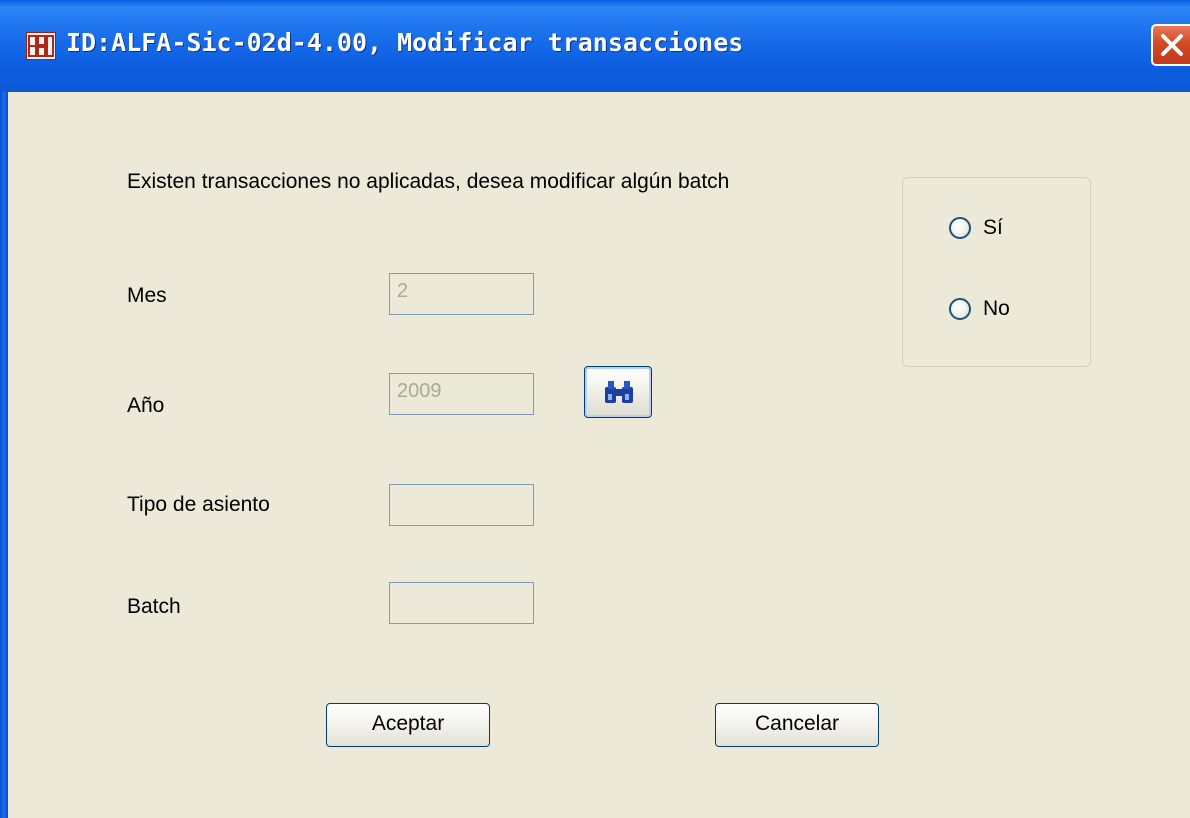  Describe the element at coordinates (461, 603) in the screenshot. I see `batch-field` at that location.